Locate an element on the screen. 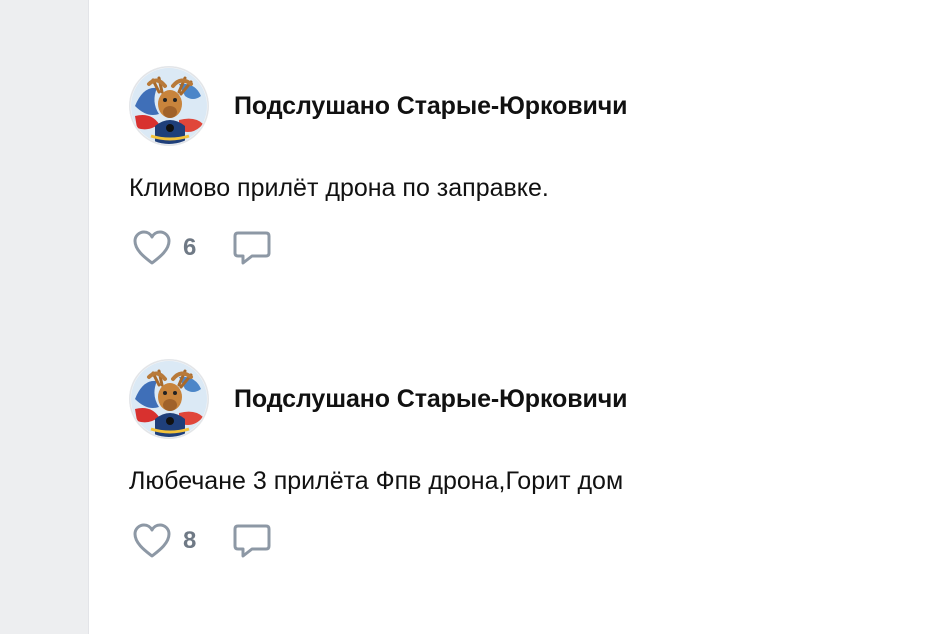  post-text: Климово прилёт дрона по заправке. is located at coordinates (339, 188).